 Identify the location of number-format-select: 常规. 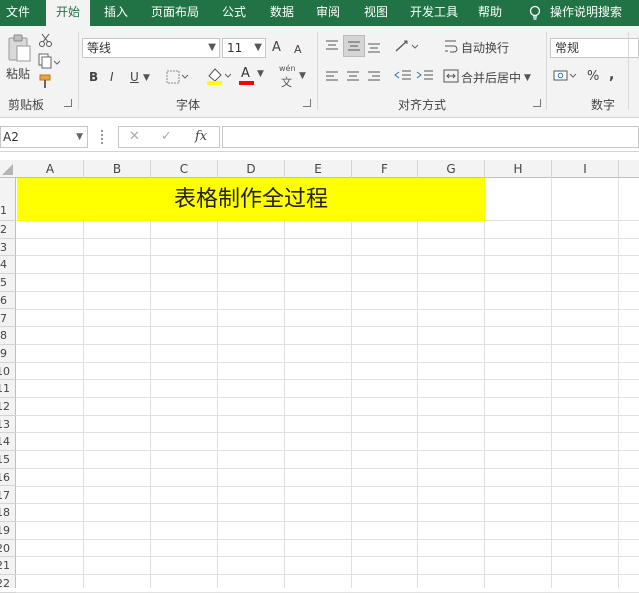
(594, 48).